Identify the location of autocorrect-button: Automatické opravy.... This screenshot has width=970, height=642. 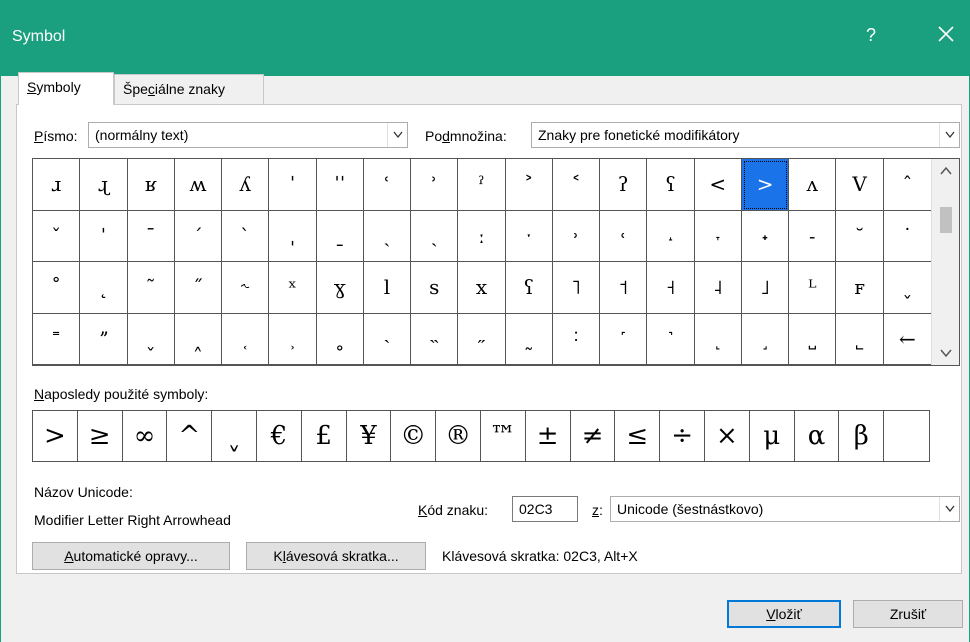
(131, 556).